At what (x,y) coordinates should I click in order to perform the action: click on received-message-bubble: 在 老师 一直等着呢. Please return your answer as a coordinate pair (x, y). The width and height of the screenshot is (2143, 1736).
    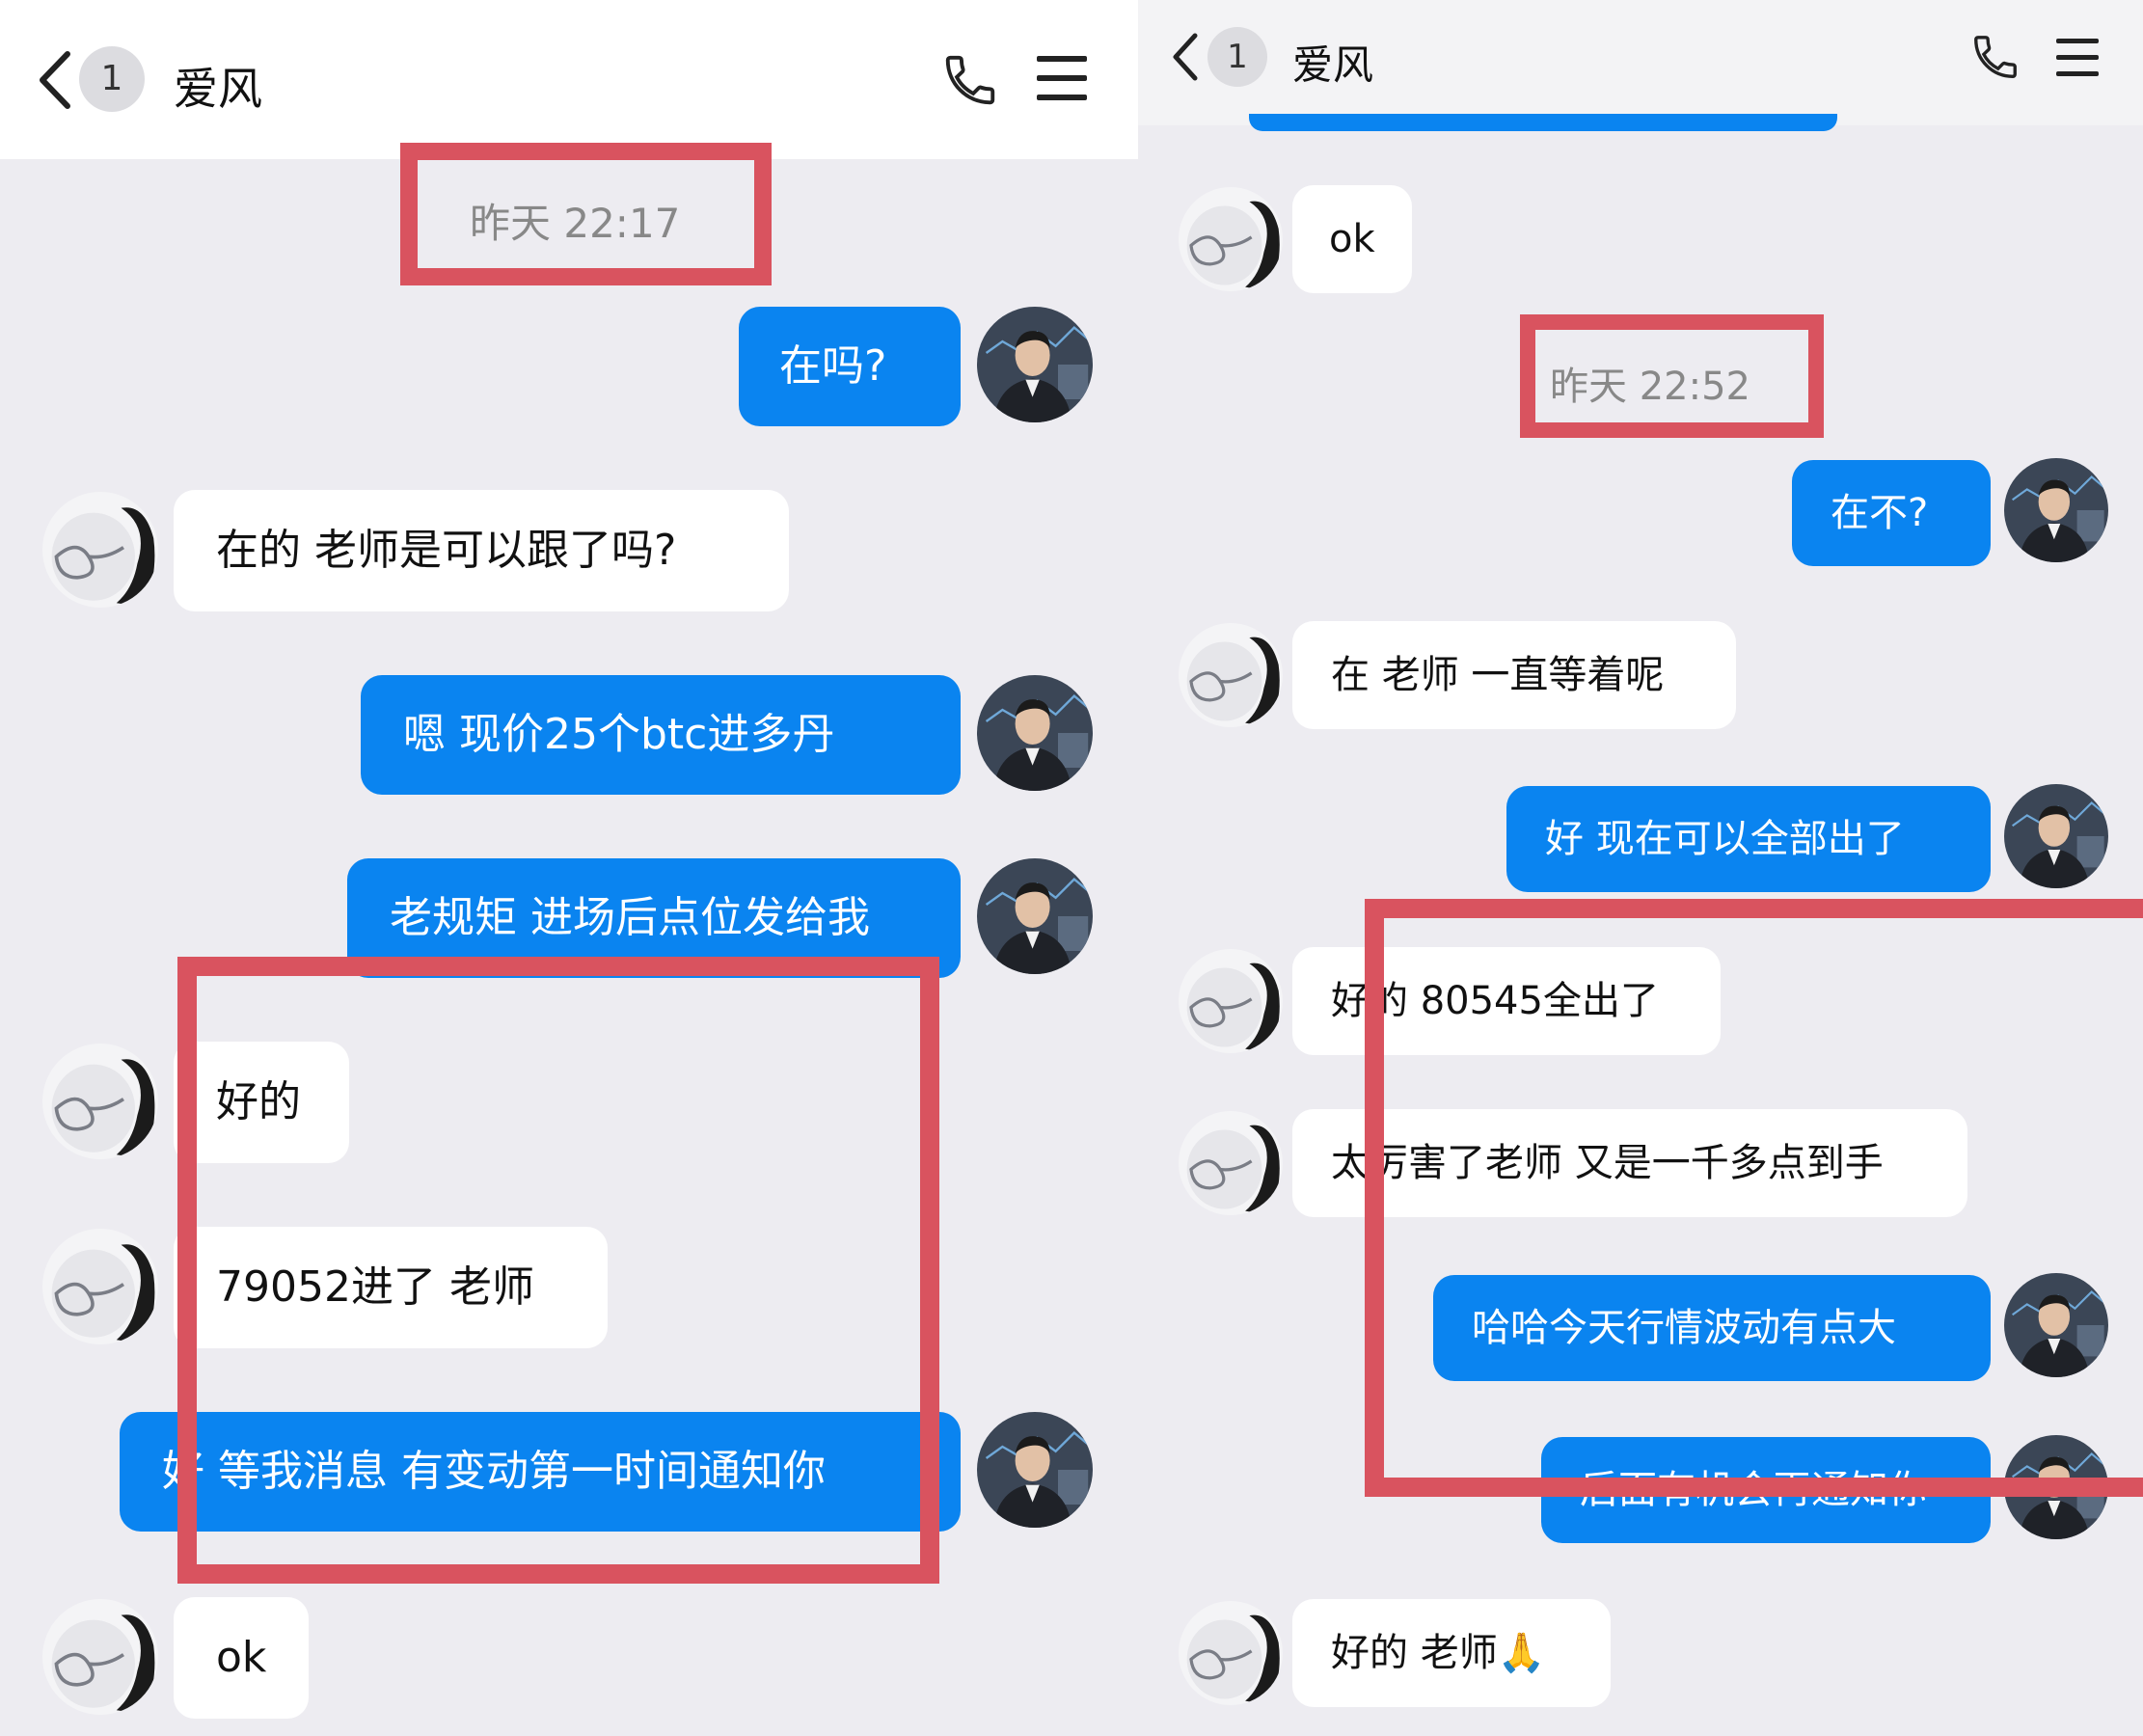
    Looking at the image, I should click on (1514, 675).